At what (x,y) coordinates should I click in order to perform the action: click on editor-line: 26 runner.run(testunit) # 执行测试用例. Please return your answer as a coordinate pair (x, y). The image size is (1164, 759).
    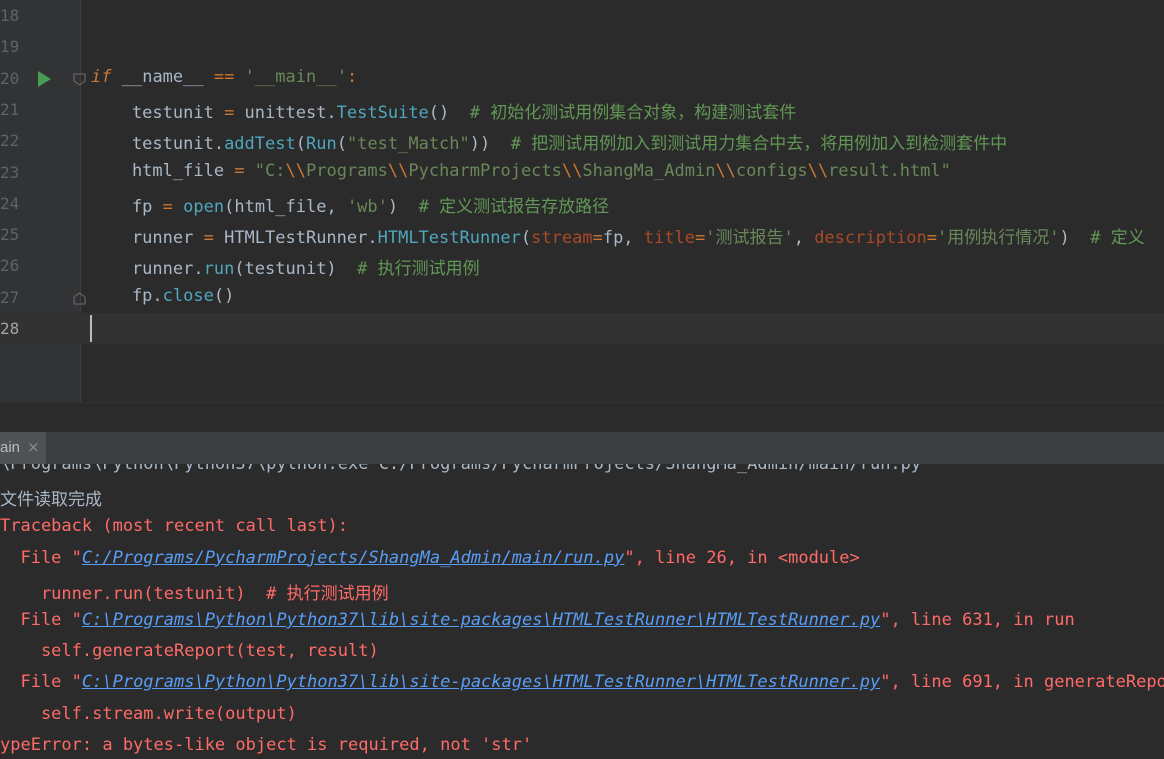
    Looking at the image, I should click on (582, 265).